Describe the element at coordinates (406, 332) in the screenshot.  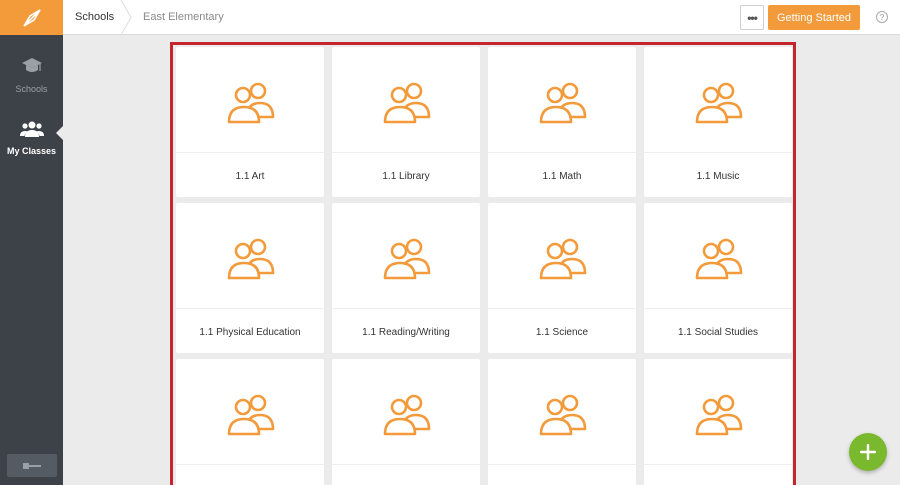
I see `class-name: 1.1 Reading/Writing` at that location.